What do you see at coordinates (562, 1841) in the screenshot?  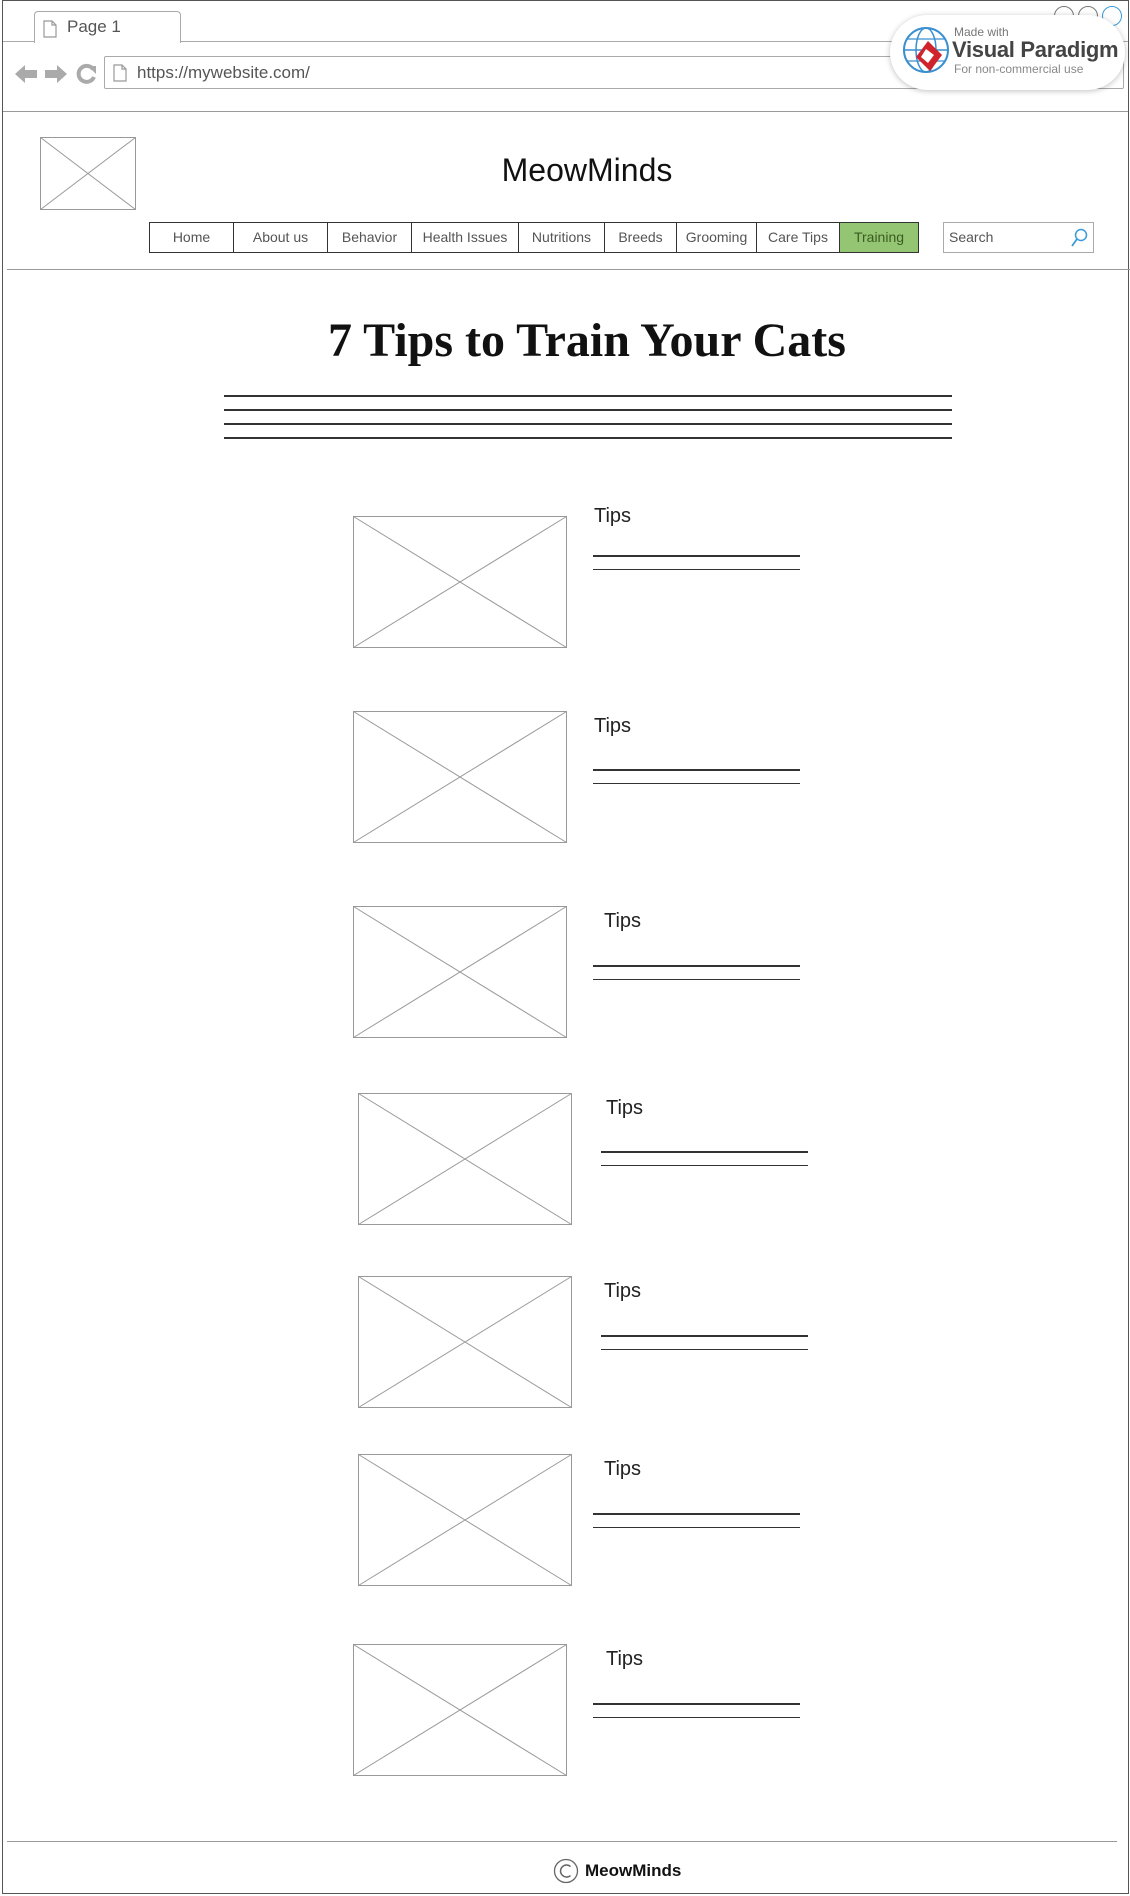 I see `footer-divider` at bounding box center [562, 1841].